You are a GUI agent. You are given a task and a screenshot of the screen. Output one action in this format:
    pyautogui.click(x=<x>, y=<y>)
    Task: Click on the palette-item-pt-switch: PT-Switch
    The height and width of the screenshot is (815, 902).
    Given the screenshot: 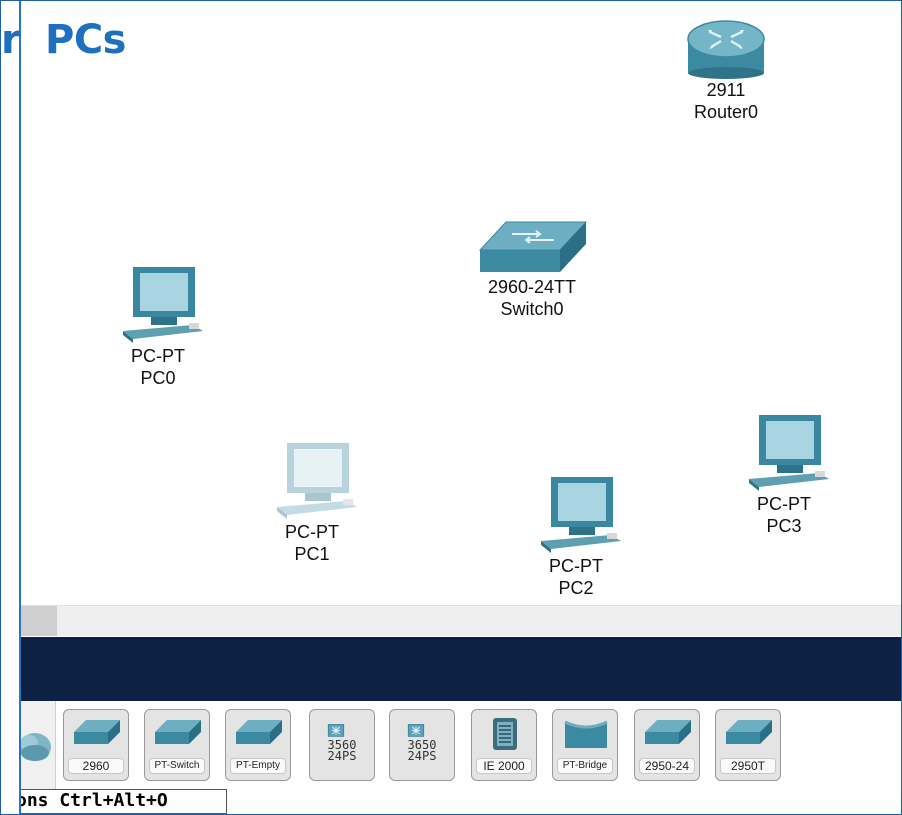 What is the action you would take?
    pyautogui.click(x=177, y=745)
    